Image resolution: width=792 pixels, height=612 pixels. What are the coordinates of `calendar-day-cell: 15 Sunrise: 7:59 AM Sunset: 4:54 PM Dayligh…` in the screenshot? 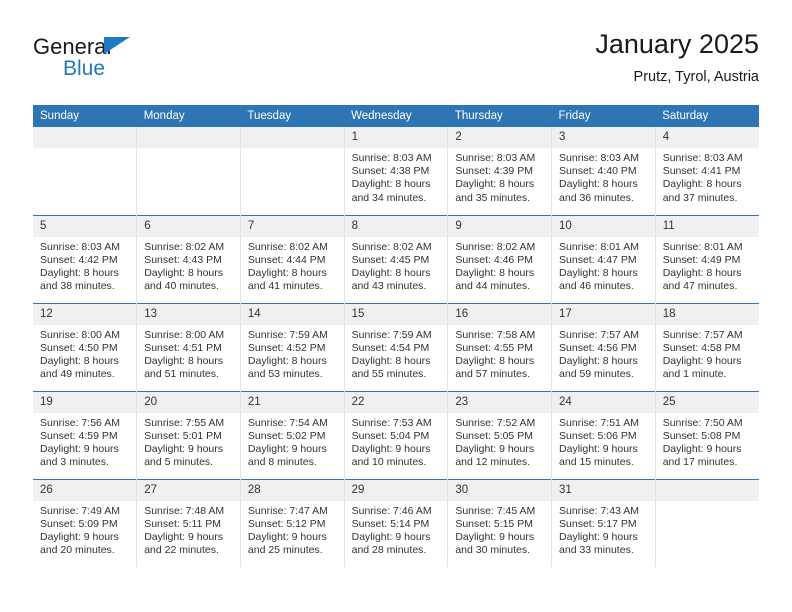 It's located at (396, 346).